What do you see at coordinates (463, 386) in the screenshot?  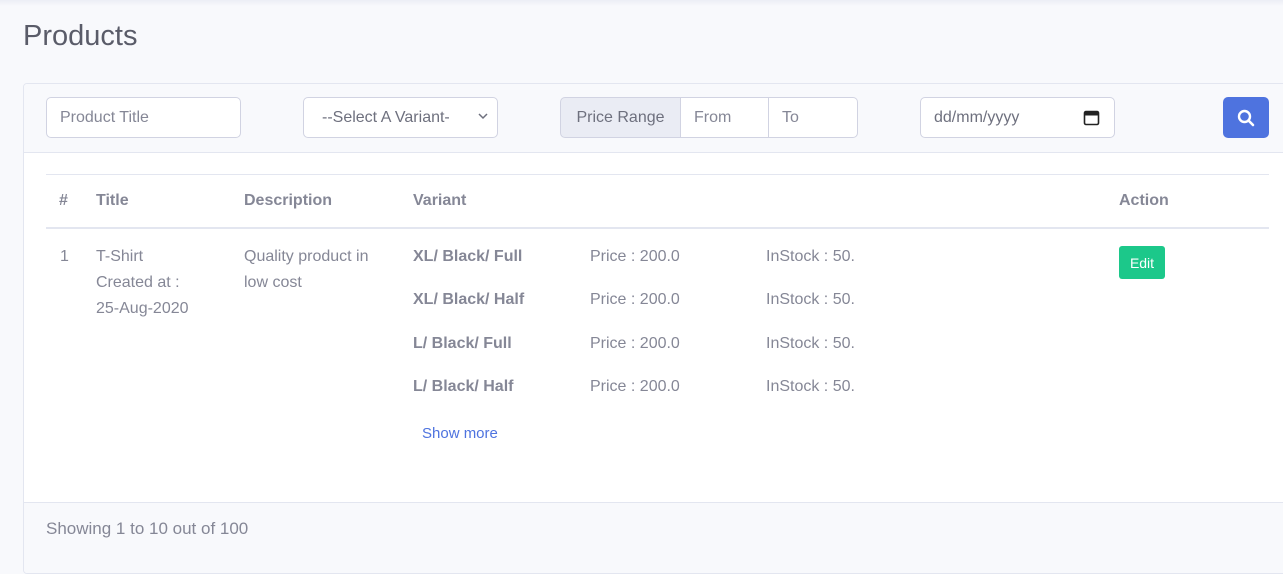 I see `variant-name: L/ Black/ Half` at bounding box center [463, 386].